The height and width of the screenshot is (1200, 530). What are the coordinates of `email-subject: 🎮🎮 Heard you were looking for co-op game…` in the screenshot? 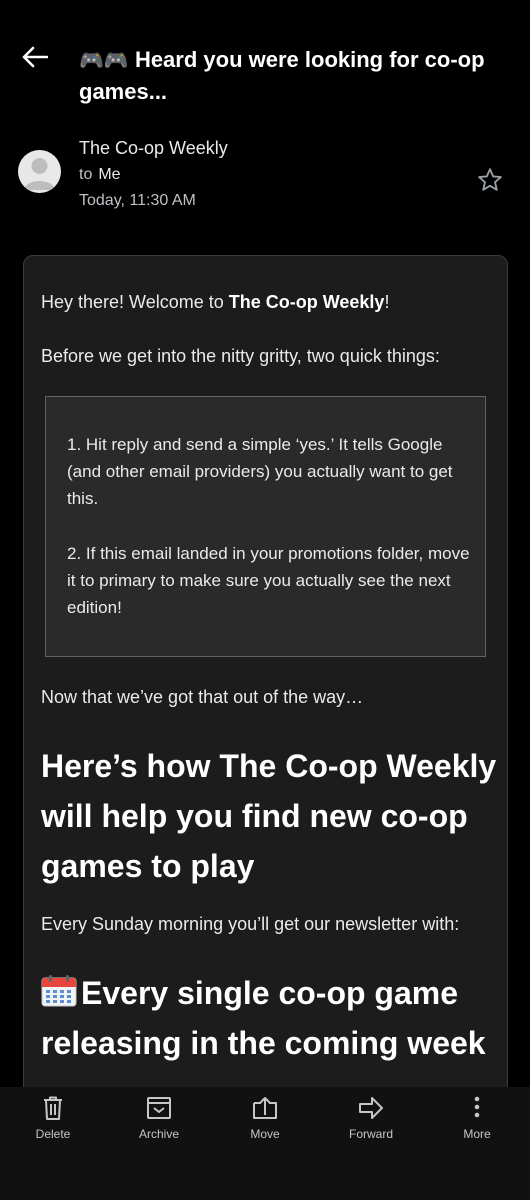 It's located at (294, 75).